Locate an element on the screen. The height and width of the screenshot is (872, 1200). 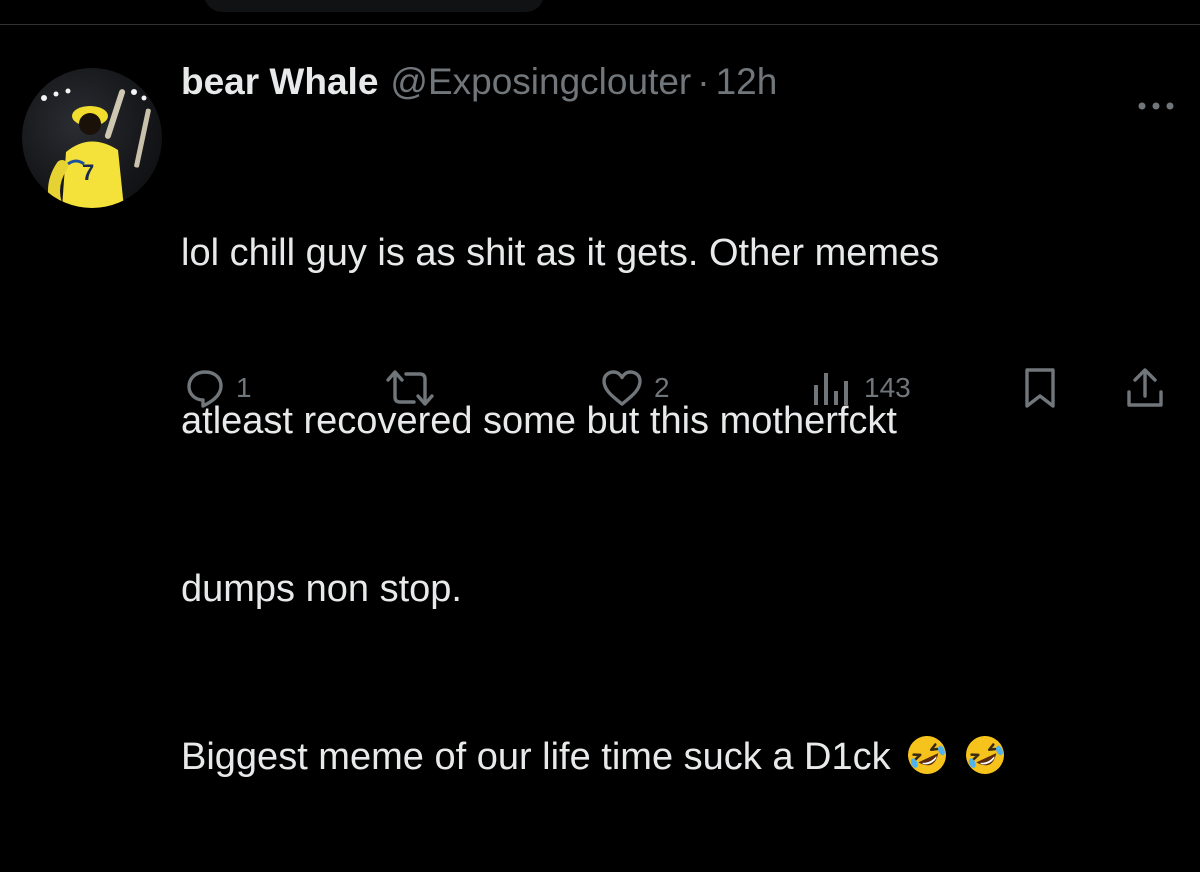
tweet-text-line: dumps non stop. is located at coordinates (321, 589).